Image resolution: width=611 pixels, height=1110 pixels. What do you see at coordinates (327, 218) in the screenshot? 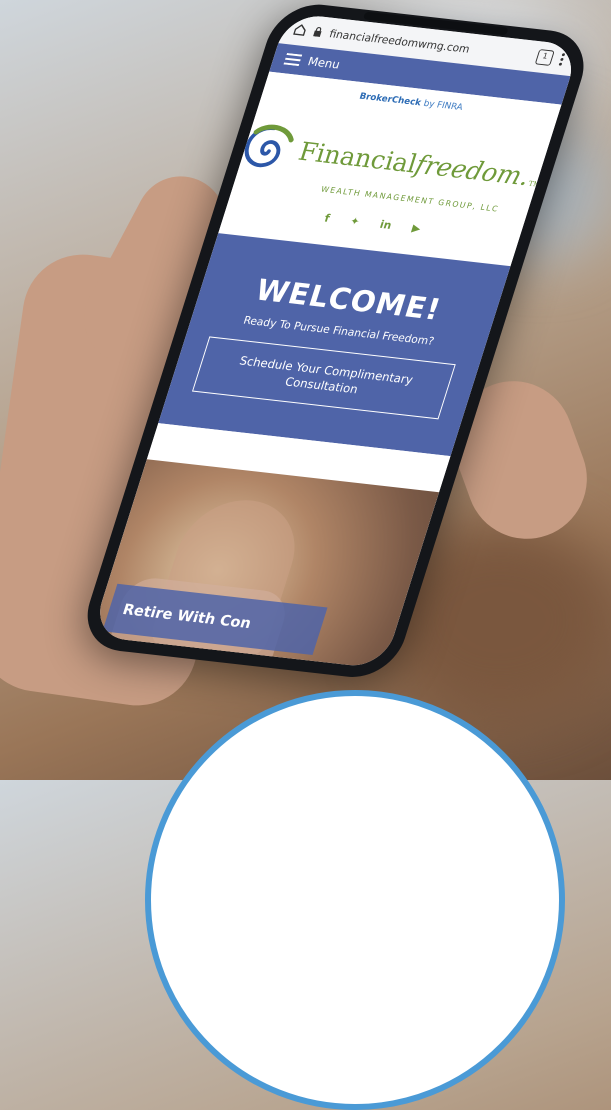
I see `facebook-icon: f` at bounding box center [327, 218].